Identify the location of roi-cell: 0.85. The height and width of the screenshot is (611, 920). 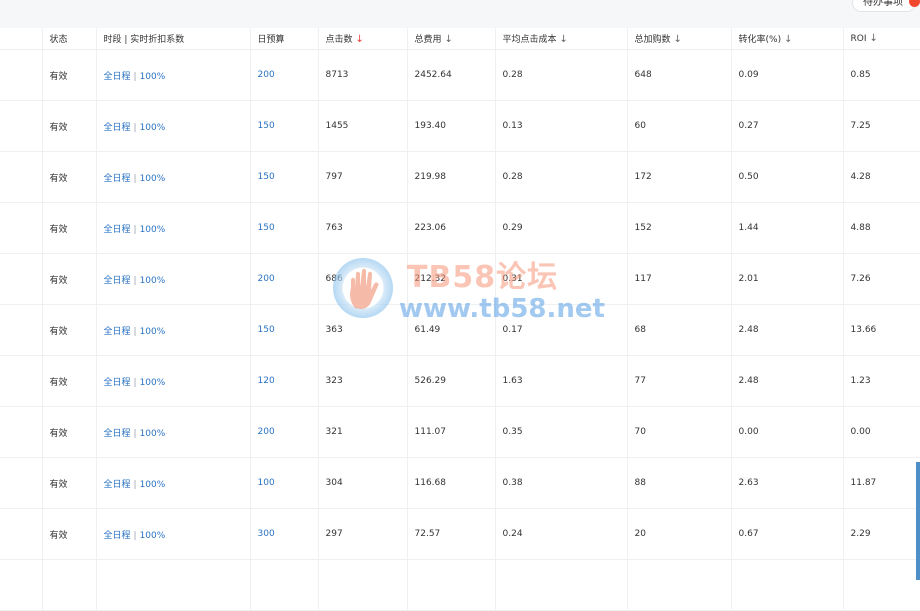
(881, 75).